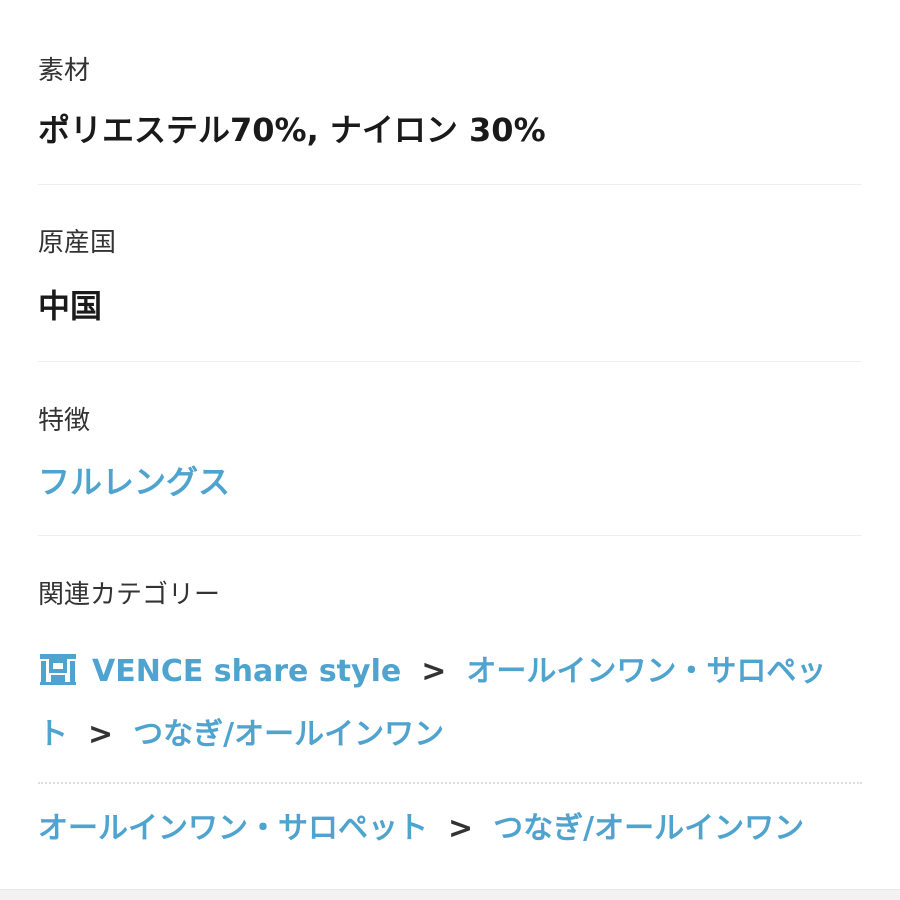  I want to click on breadcrumb-category-link: オールインワン・サロペッ, so click(646, 671).